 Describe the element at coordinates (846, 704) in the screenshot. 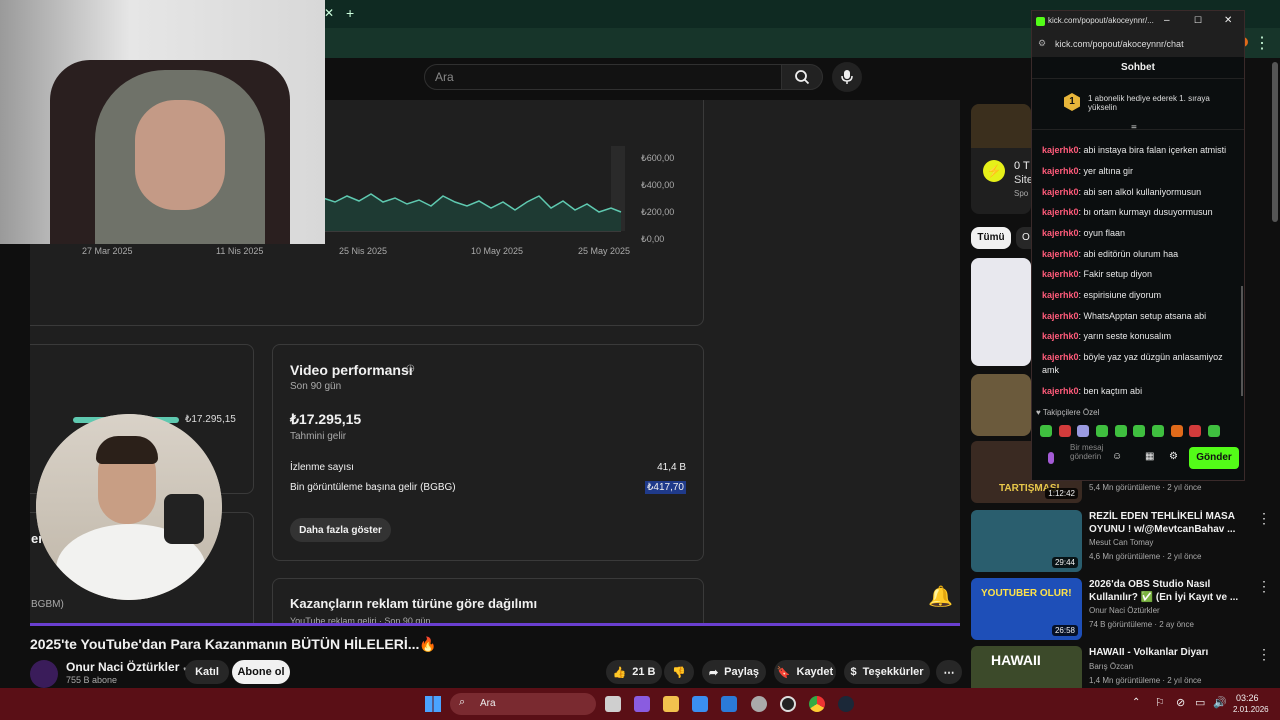

I see `steam-icon` at that location.